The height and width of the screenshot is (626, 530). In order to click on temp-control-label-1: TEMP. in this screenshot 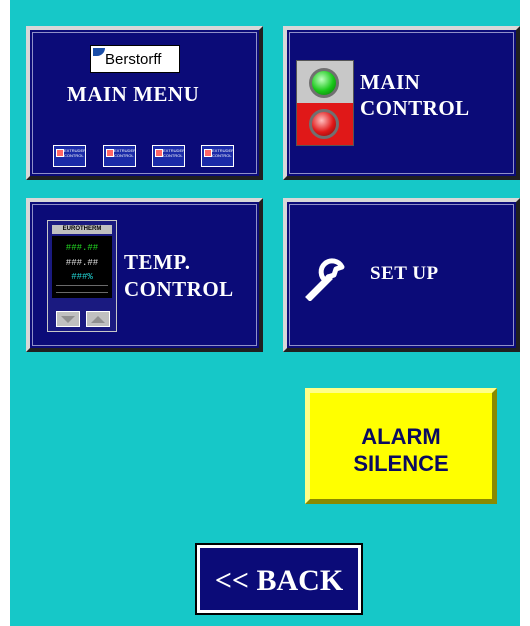, I will do `click(157, 262)`.